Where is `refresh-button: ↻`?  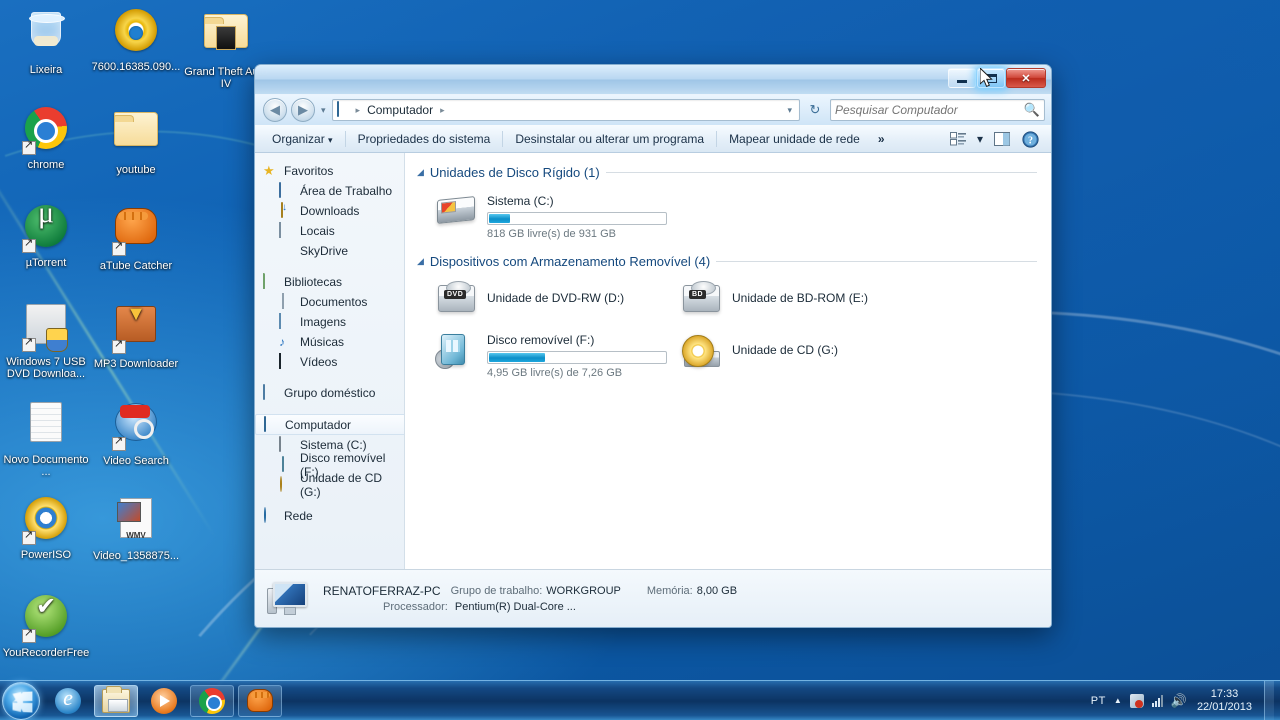
refresh-button: ↻ is located at coordinates (815, 110).